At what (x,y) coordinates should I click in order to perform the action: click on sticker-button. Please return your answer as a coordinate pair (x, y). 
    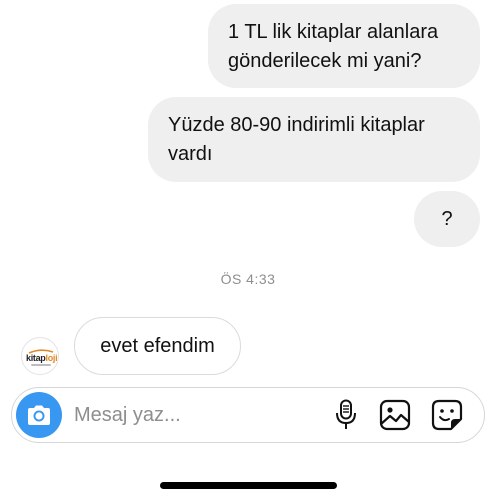
    Looking at the image, I should click on (447, 415).